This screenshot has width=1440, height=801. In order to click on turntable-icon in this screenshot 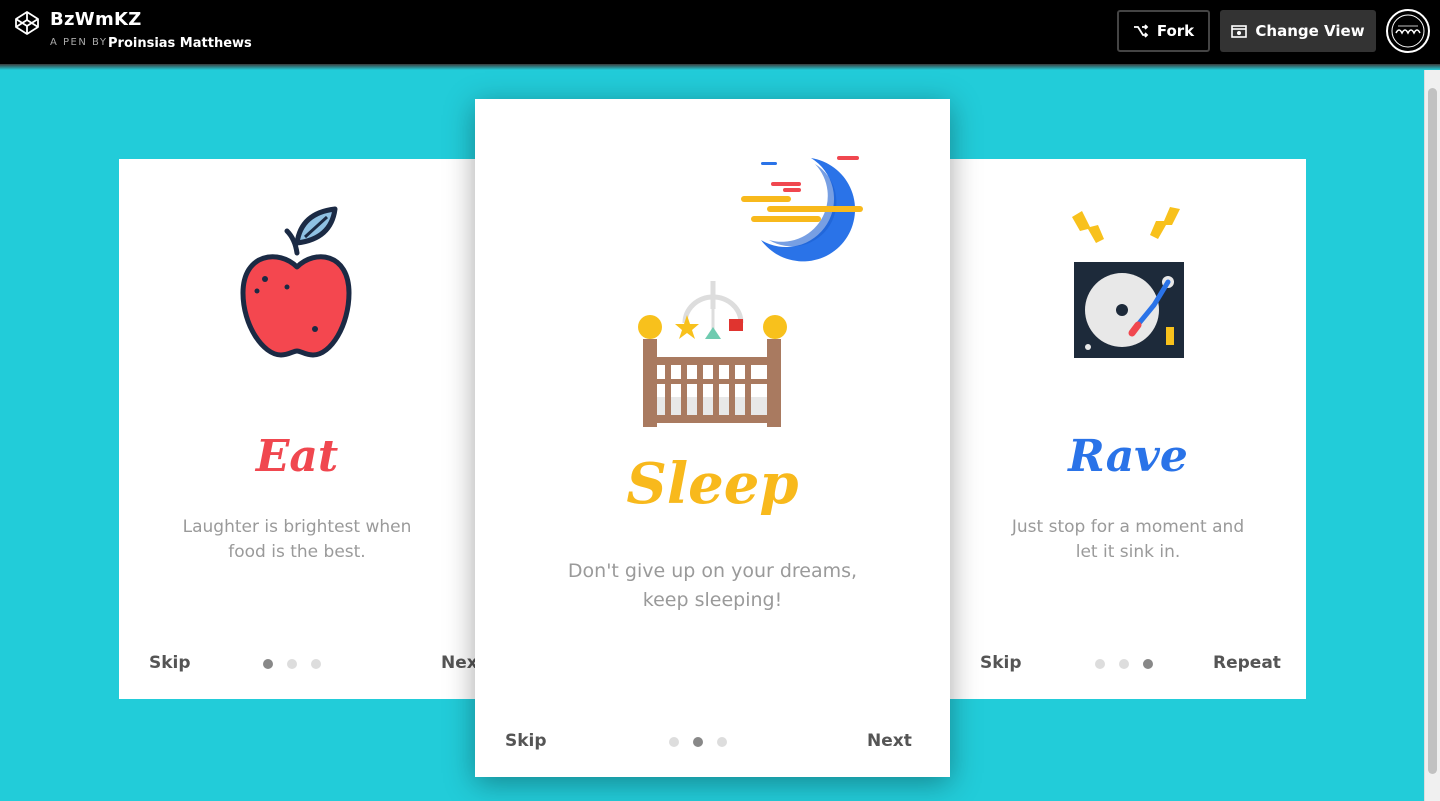, I will do `click(1128, 282)`.